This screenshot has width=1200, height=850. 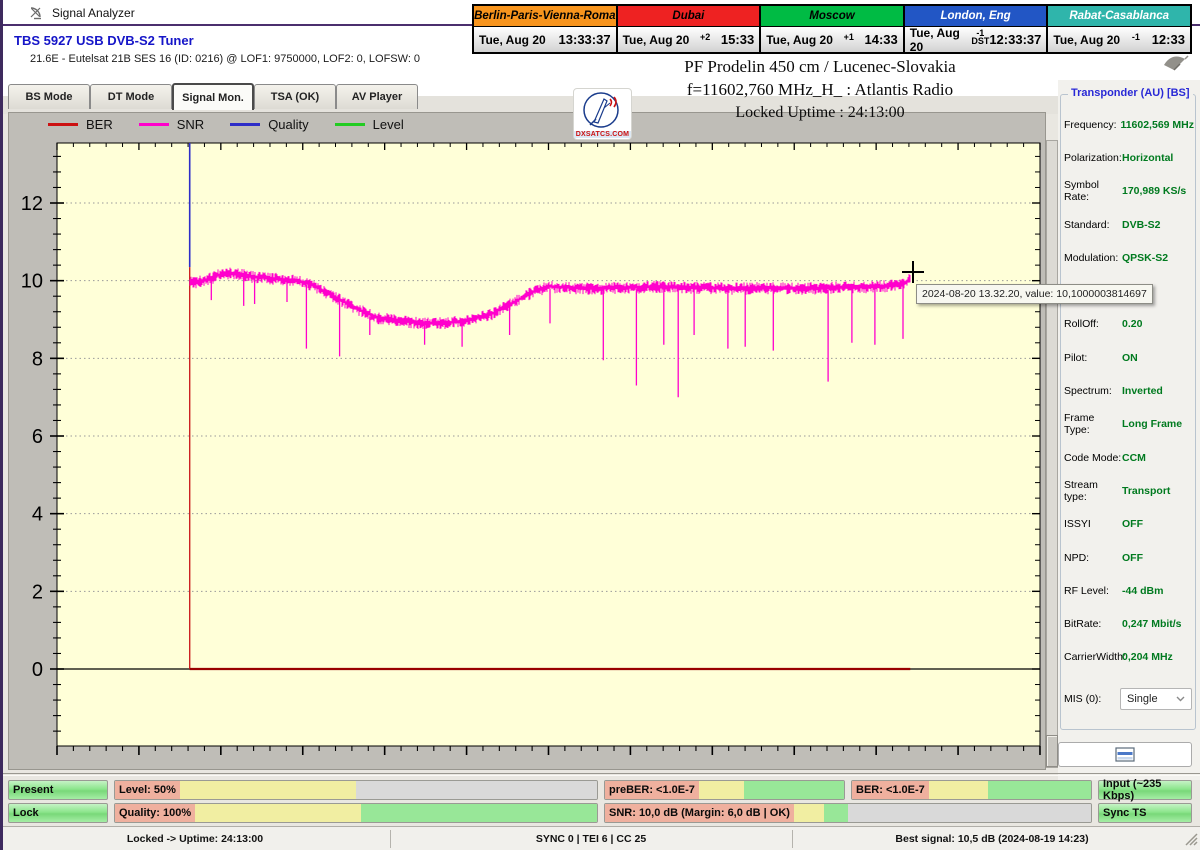 What do you see at coordinates (37, 670) in the screenshot?
I see `y-axis-label: 0` at bounding box center [37, 670].